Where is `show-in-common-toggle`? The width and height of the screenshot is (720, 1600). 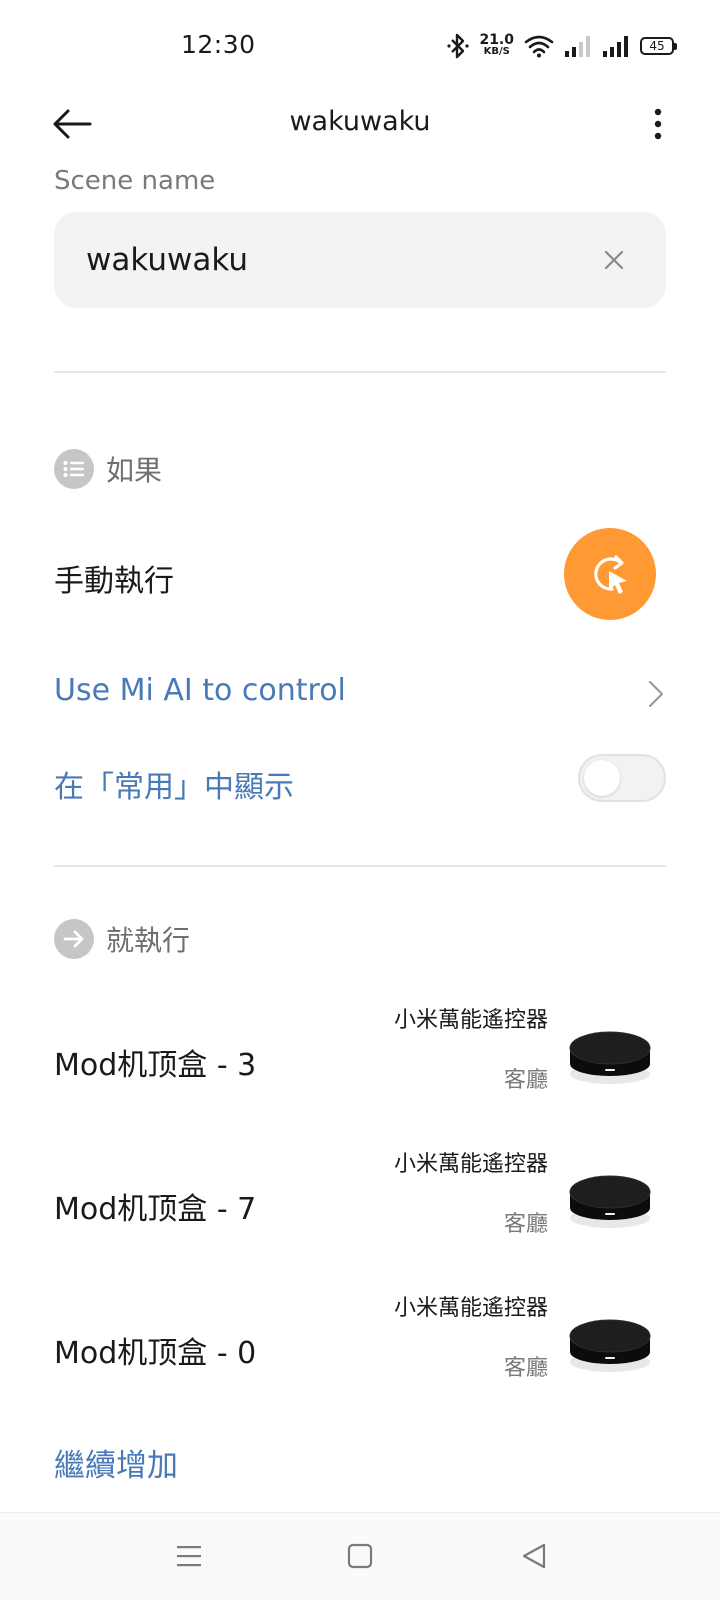
show-in-common-toggle is located at coordinates (622, 778).